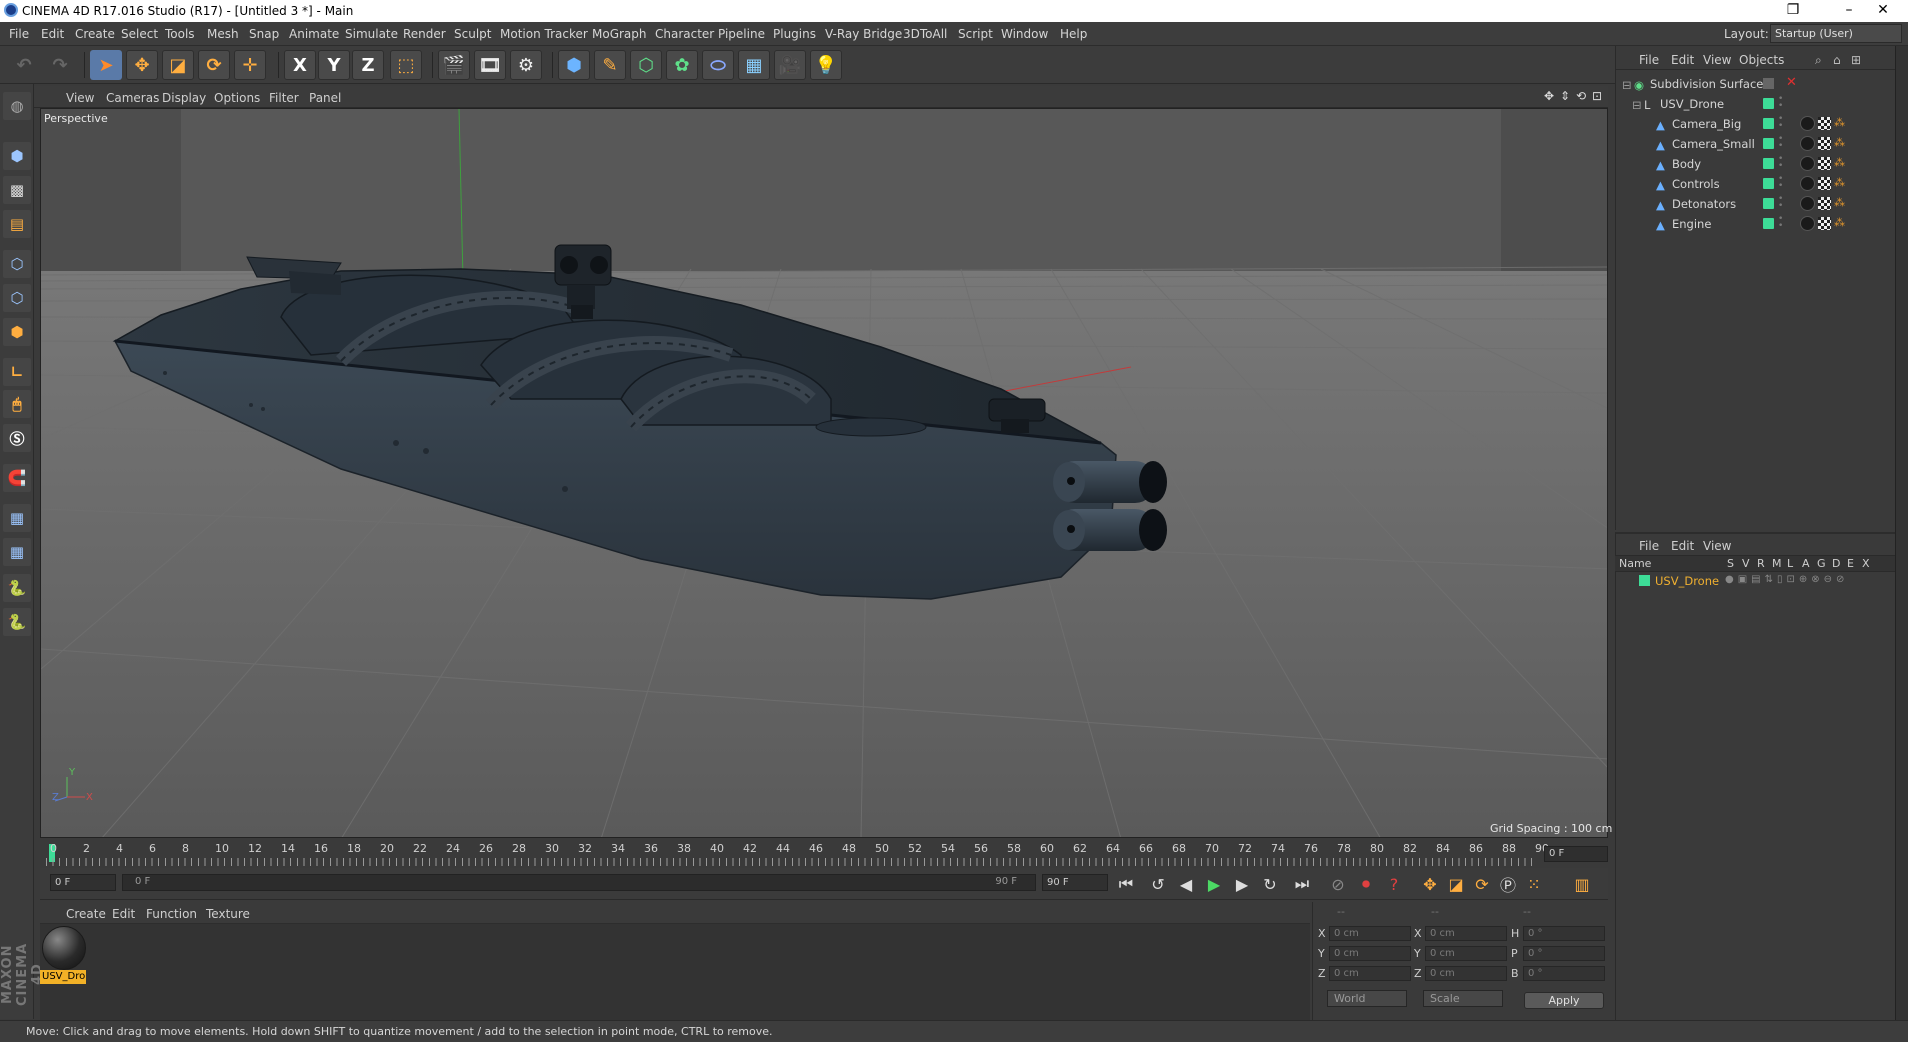  Describe the element at coordinates (1836, 33) in the screenshot. I see `layout-select: Startup (User)` at that location.